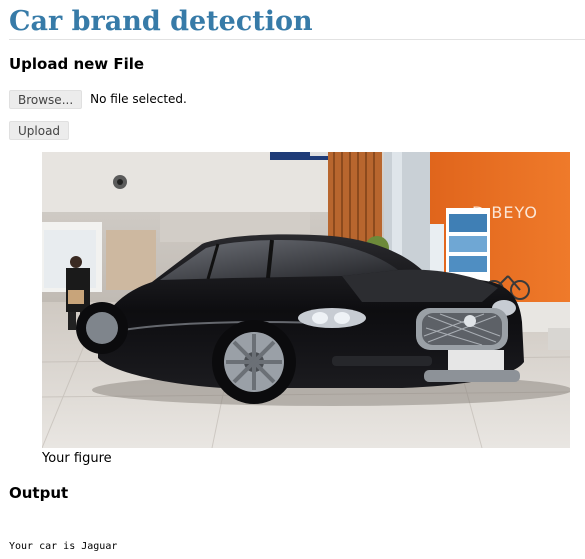 The width and height of the screenshot is (585, 559). I want to click on output-heading: Output, so click(39, 493).